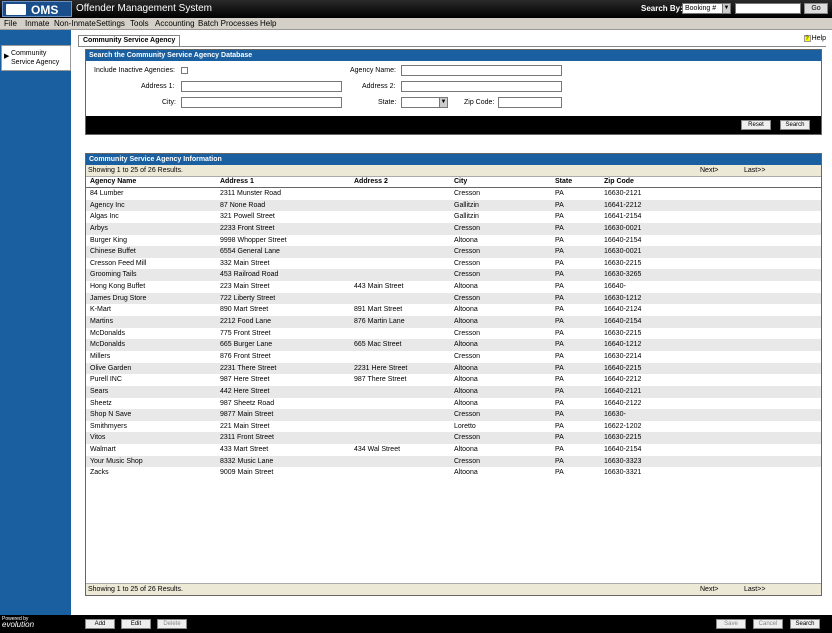  What do you see at coordinates (175, 23) in the screenshot?
I see `menu-accounting: Accounting` at bounding box center [175, 23].